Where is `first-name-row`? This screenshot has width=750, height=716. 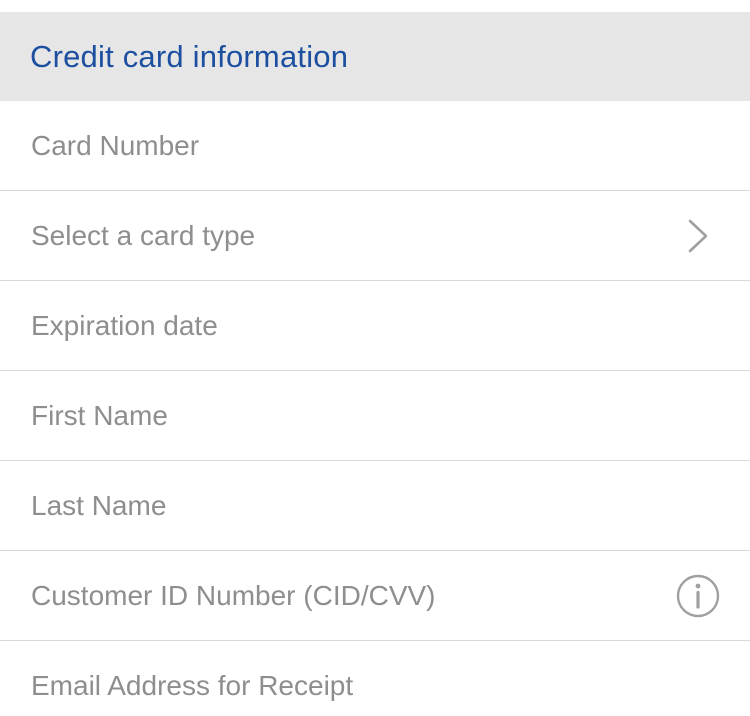 first-name-row is located at coordinates (375, 416).